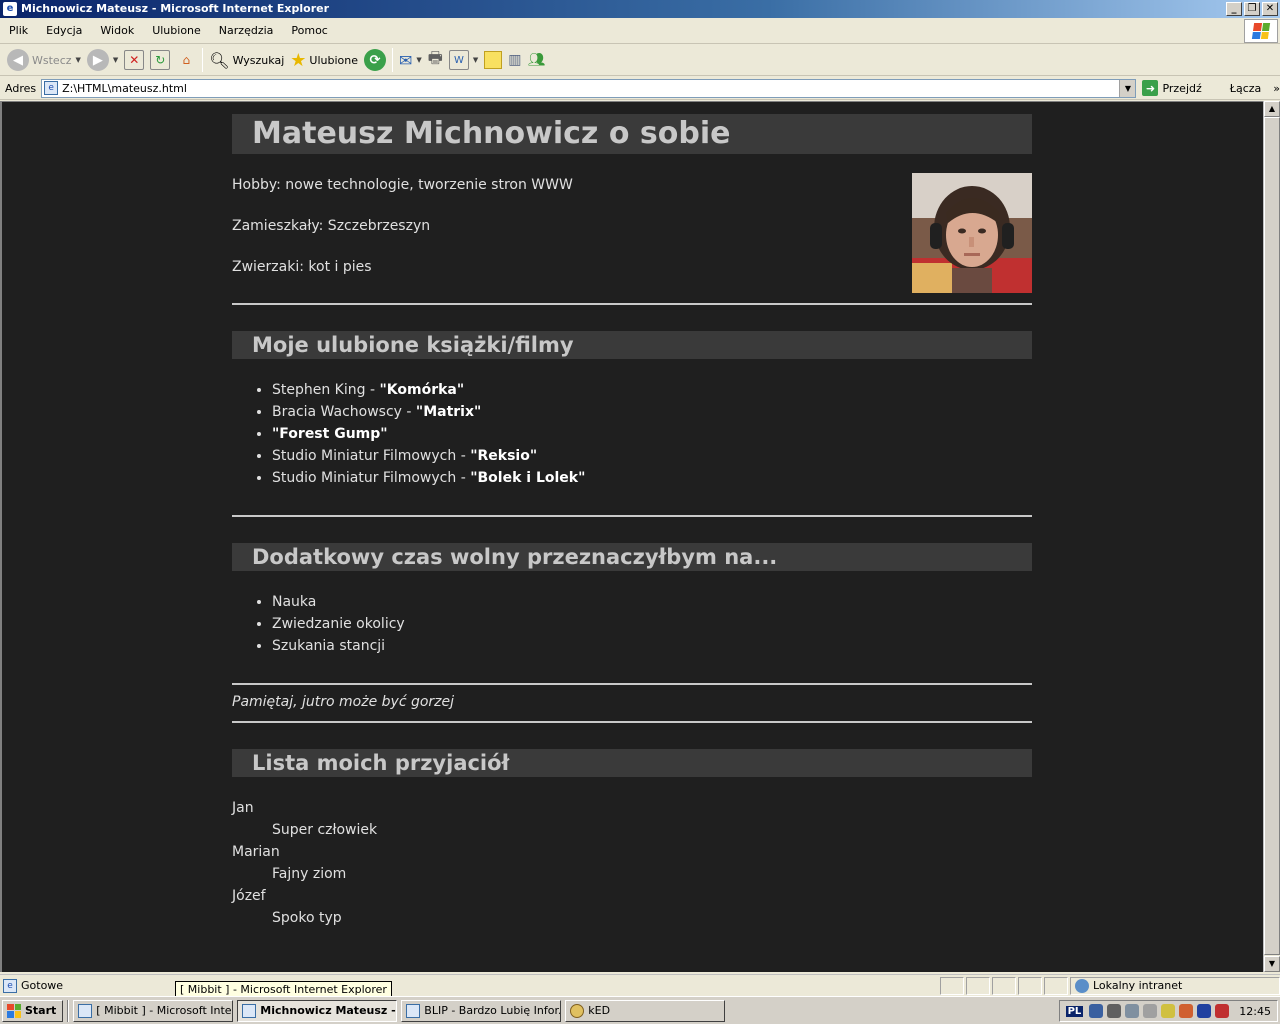 The height and width of the screenshot is (1024, 1280). Describe the element at coordinates (78, 60) in the screenshot. I see `back-dropdown-icon: ▼` at that location.